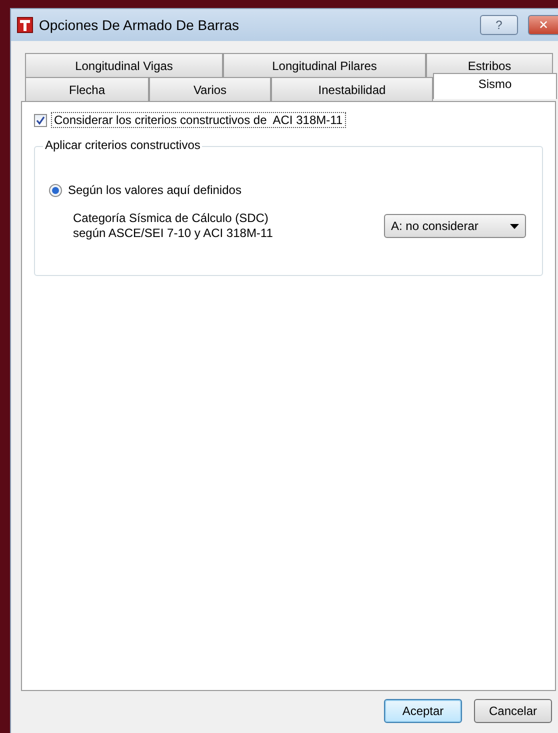 The image size is (558, 733). Describe the element at coordinates (25, 25) in the screenshot. I see `app-logo-icon` at that location.